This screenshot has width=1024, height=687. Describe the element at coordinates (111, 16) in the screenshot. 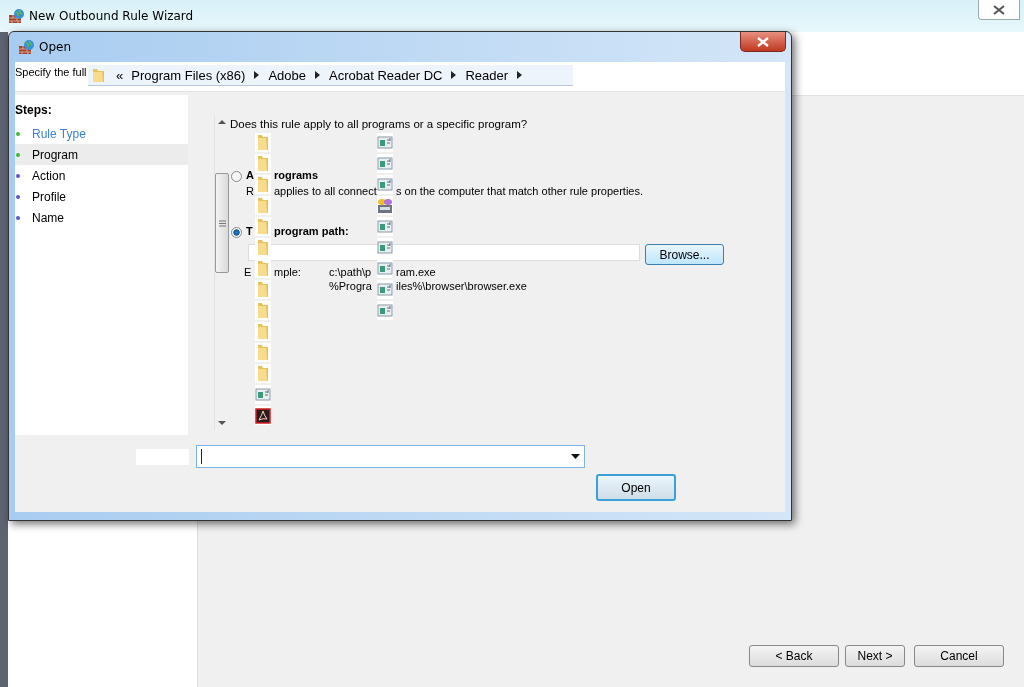

I see `window-title: New Outbound Rule Wizard` at that location.